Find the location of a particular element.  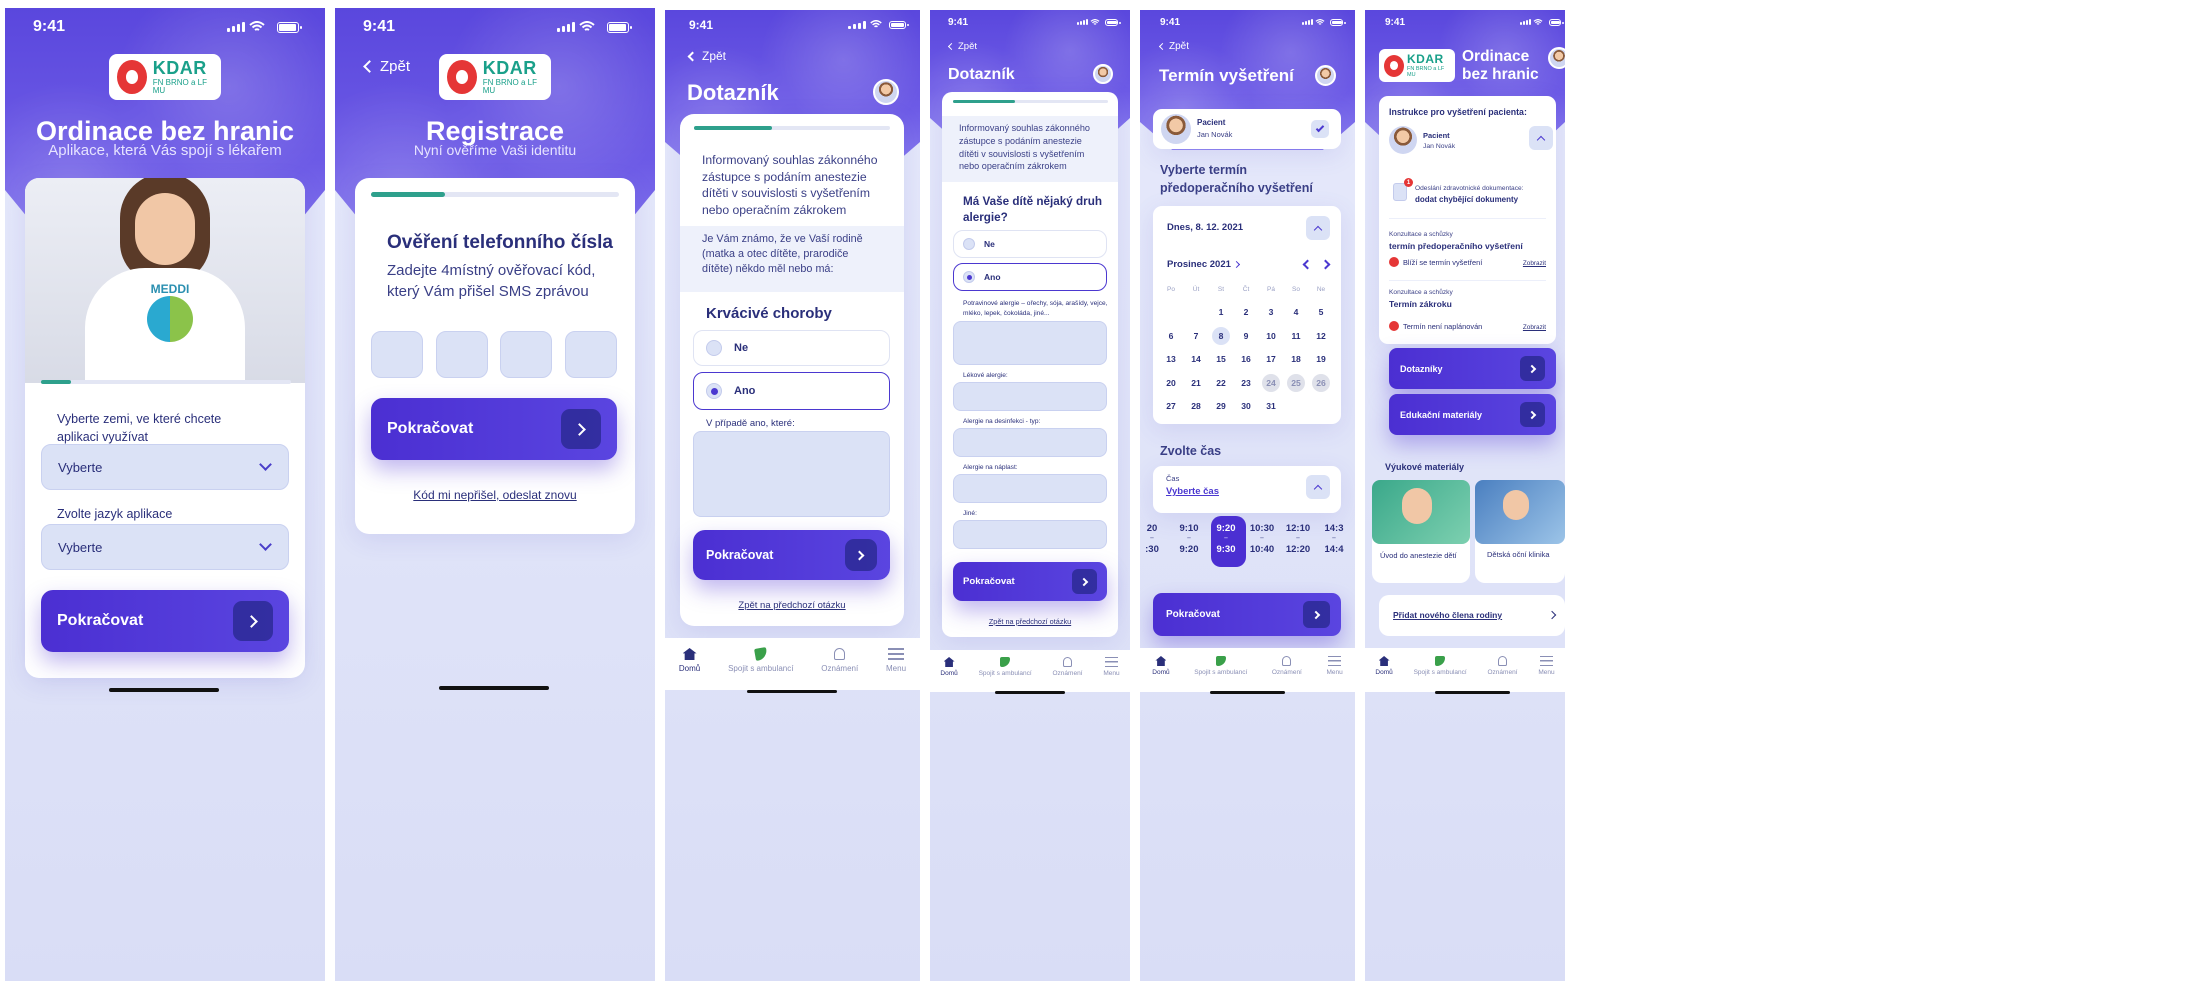

calendar-day: 17 is located at coordinates (1271, 359).